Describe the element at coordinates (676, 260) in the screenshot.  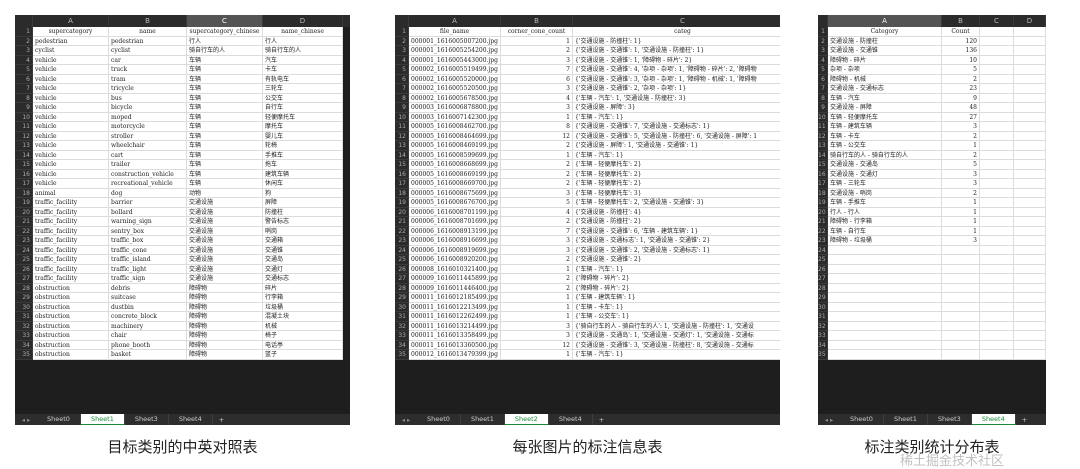
I see `table-cell: {'交通设施 - 交通锥': 2}` at that location.